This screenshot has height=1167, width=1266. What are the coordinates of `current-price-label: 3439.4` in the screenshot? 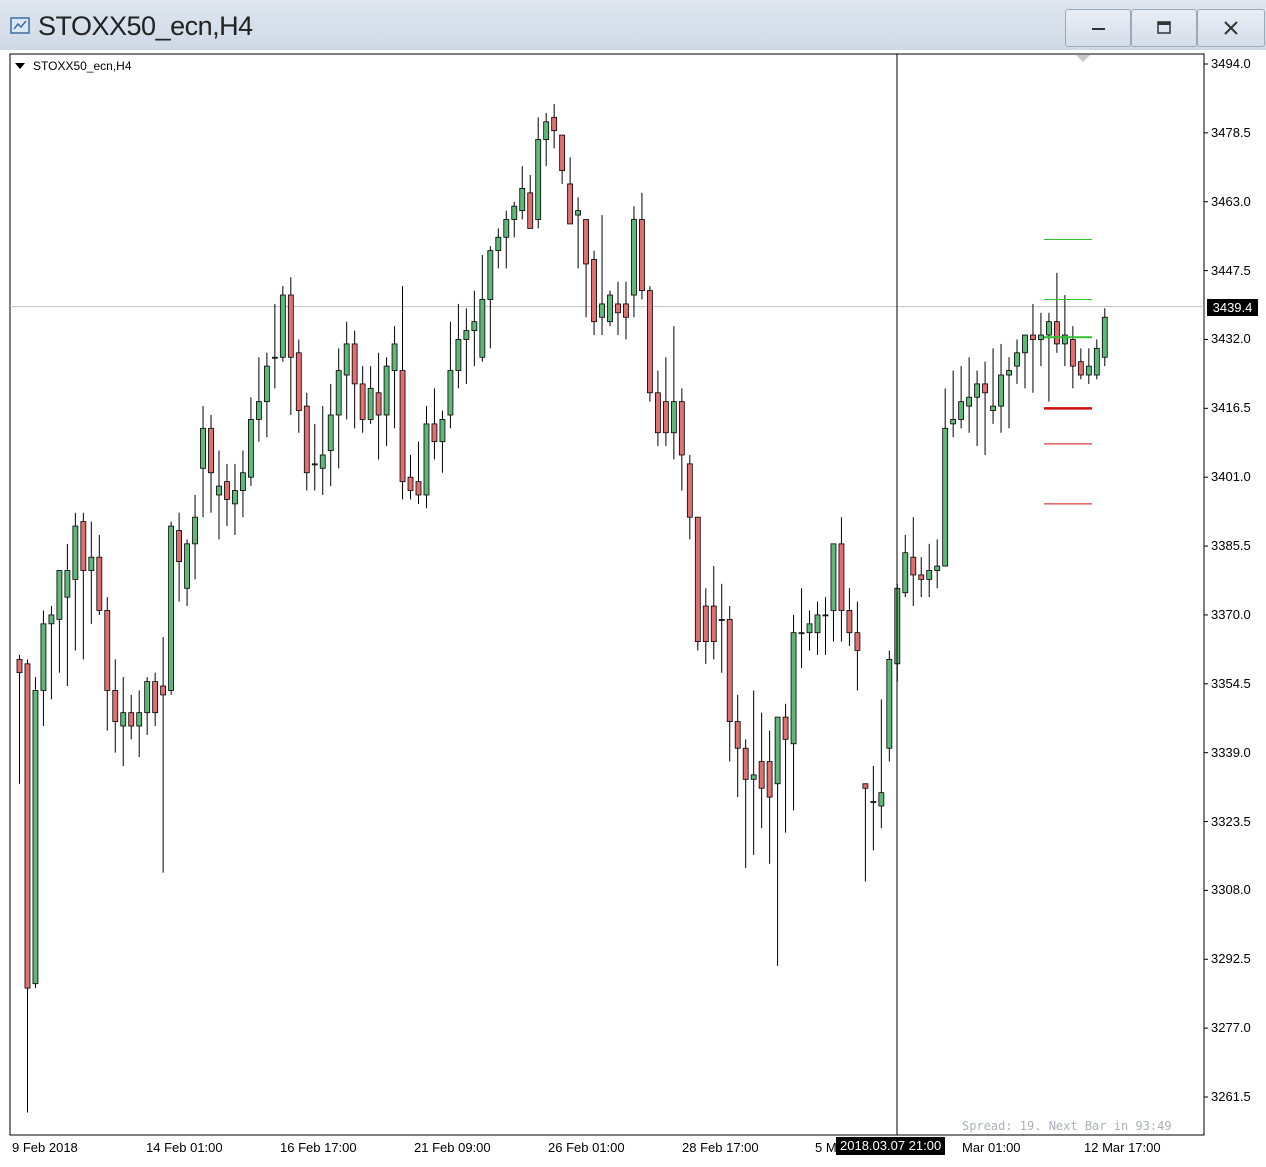 It's located at (1232, 307).